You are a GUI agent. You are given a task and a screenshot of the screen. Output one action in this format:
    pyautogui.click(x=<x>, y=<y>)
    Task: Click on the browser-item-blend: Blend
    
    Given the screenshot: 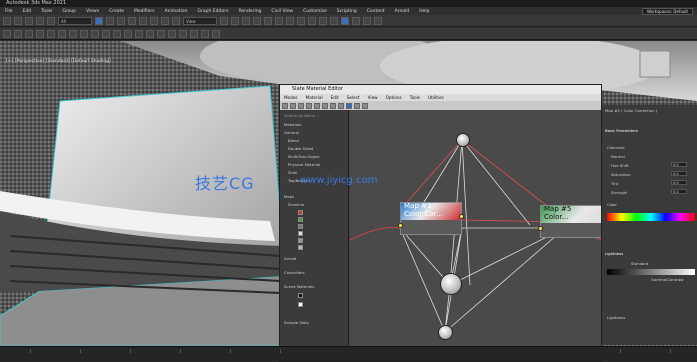 What is the action you would take?
    pyautogui.click(x=293, y=140)
    